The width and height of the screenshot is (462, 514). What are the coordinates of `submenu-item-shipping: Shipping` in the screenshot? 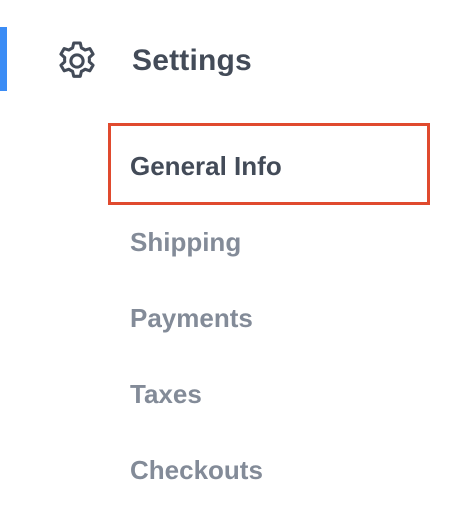 It's located at (185, 242).